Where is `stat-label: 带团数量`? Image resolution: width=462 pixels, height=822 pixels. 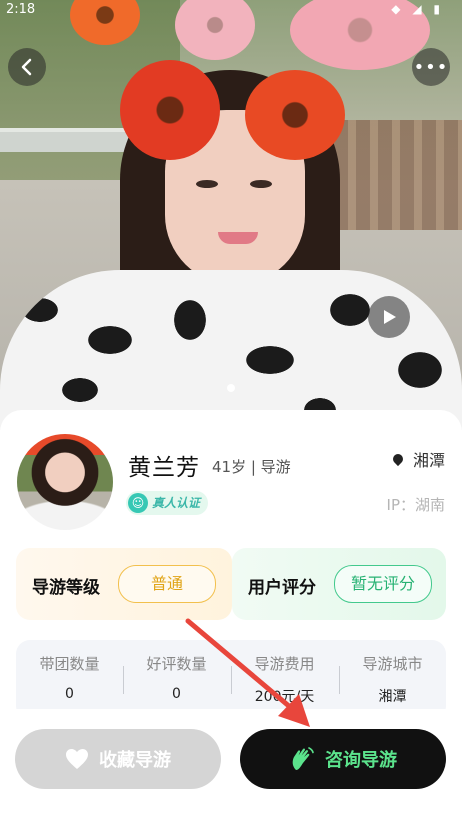 stat-label: 带团数量 is located at coordinates (69, 664).